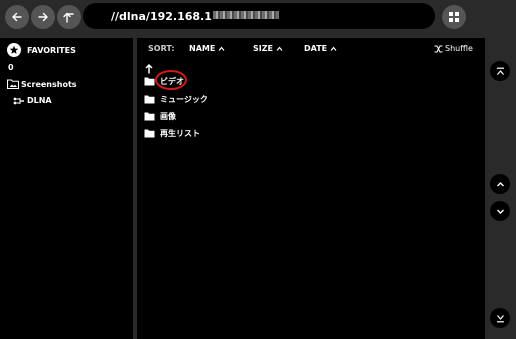 Image resolution: width=516 pixels, height=339 pixels. I want to click on address-bar: //dlna/192.168.1, so click(259, 16).